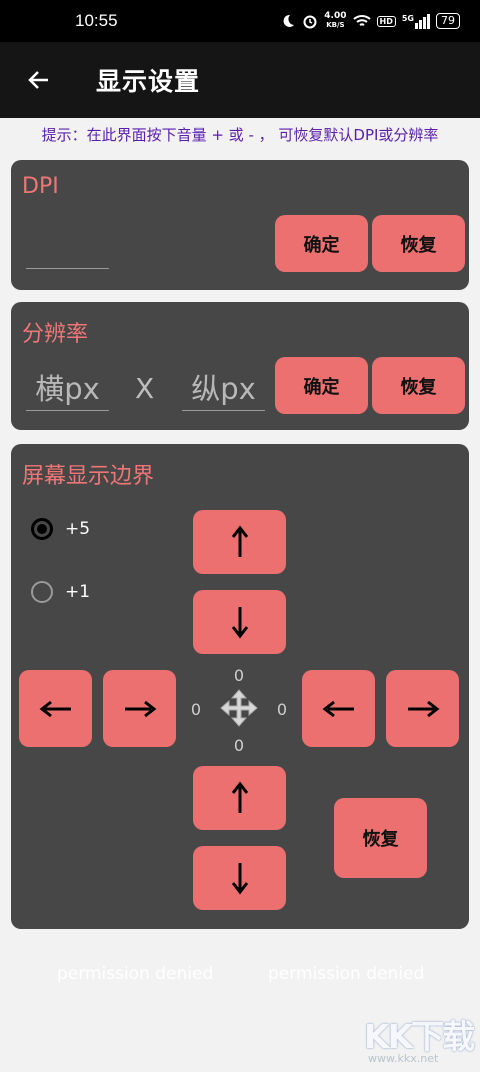 This screenshot has height=1072, width=480. I want to click on bottom-up-button, so click(239, 798).